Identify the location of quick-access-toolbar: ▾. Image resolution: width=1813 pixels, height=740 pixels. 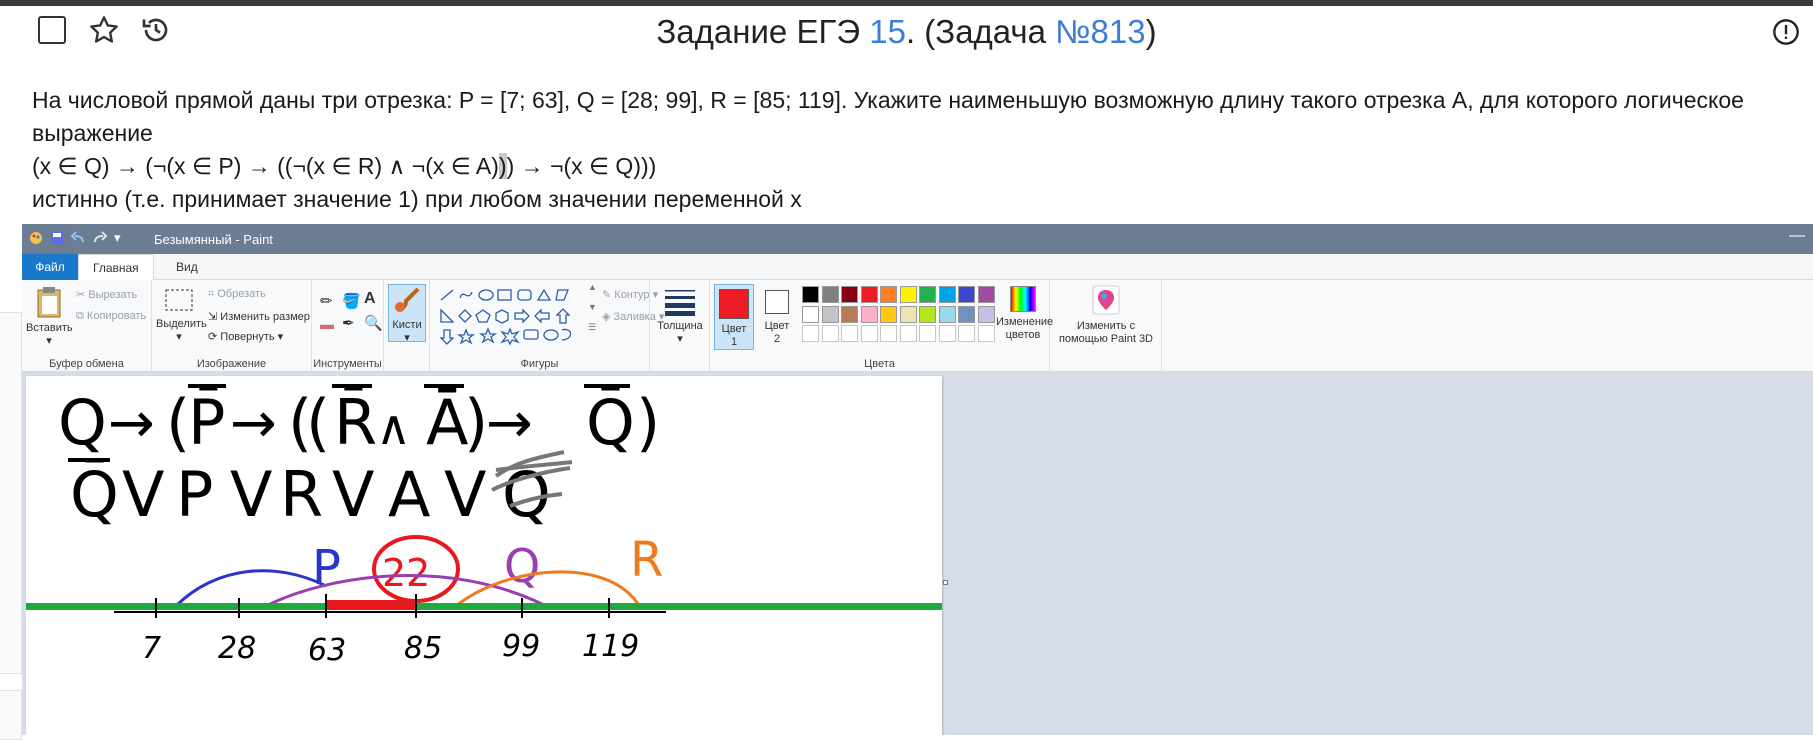
(74, 238).